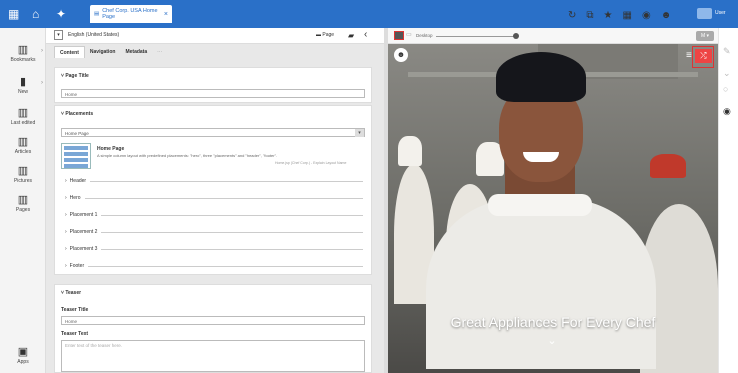 The image size is (738, 373). I want to click on placement-row-1: › Placement 1, so click(214, 215).